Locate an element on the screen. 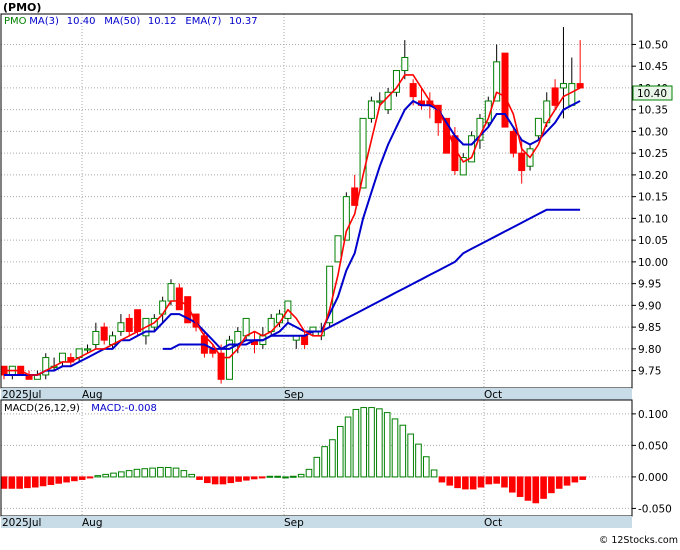  price-tick-label: 10.15 is located at coordinates (653, 198).